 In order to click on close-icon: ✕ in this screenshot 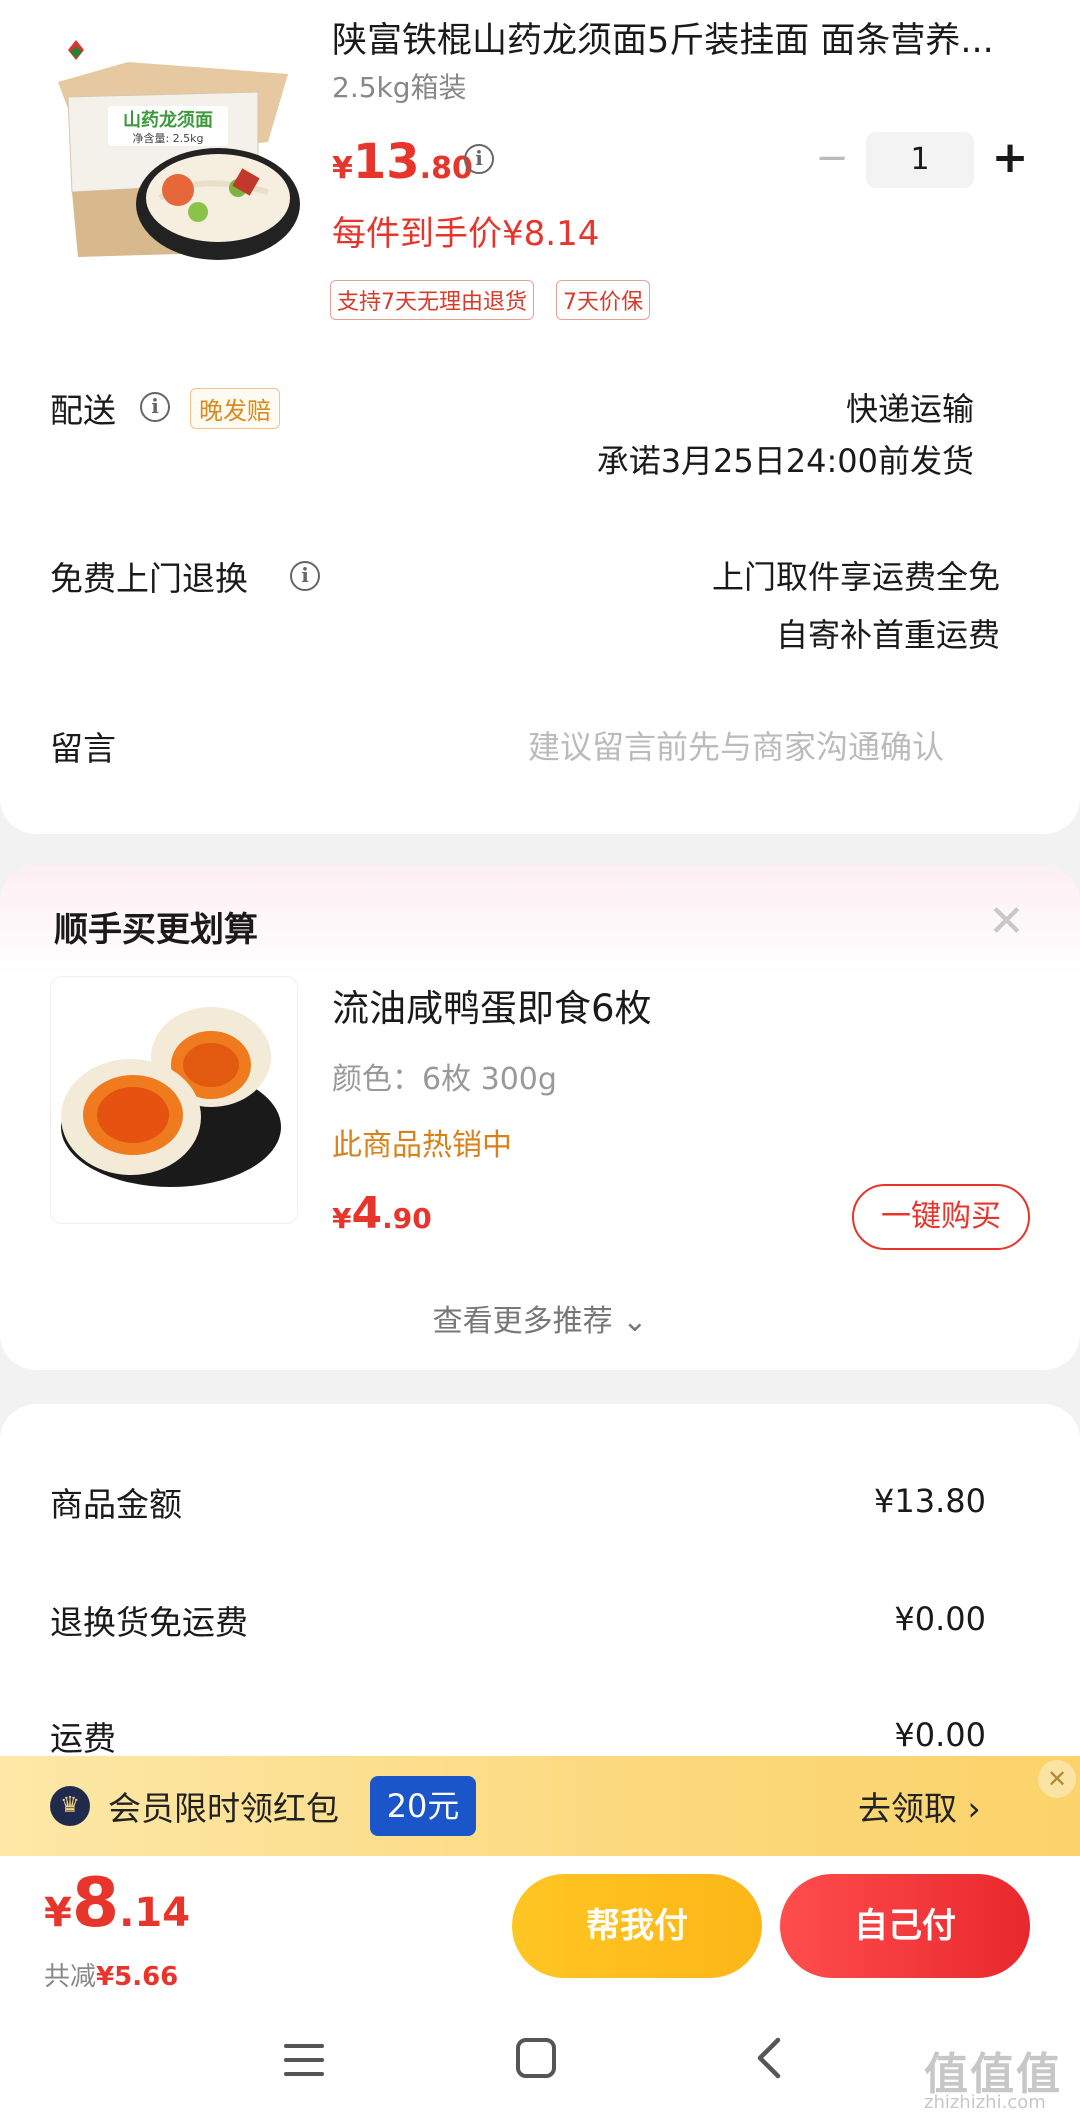, I will do `click(1006, 921)`.